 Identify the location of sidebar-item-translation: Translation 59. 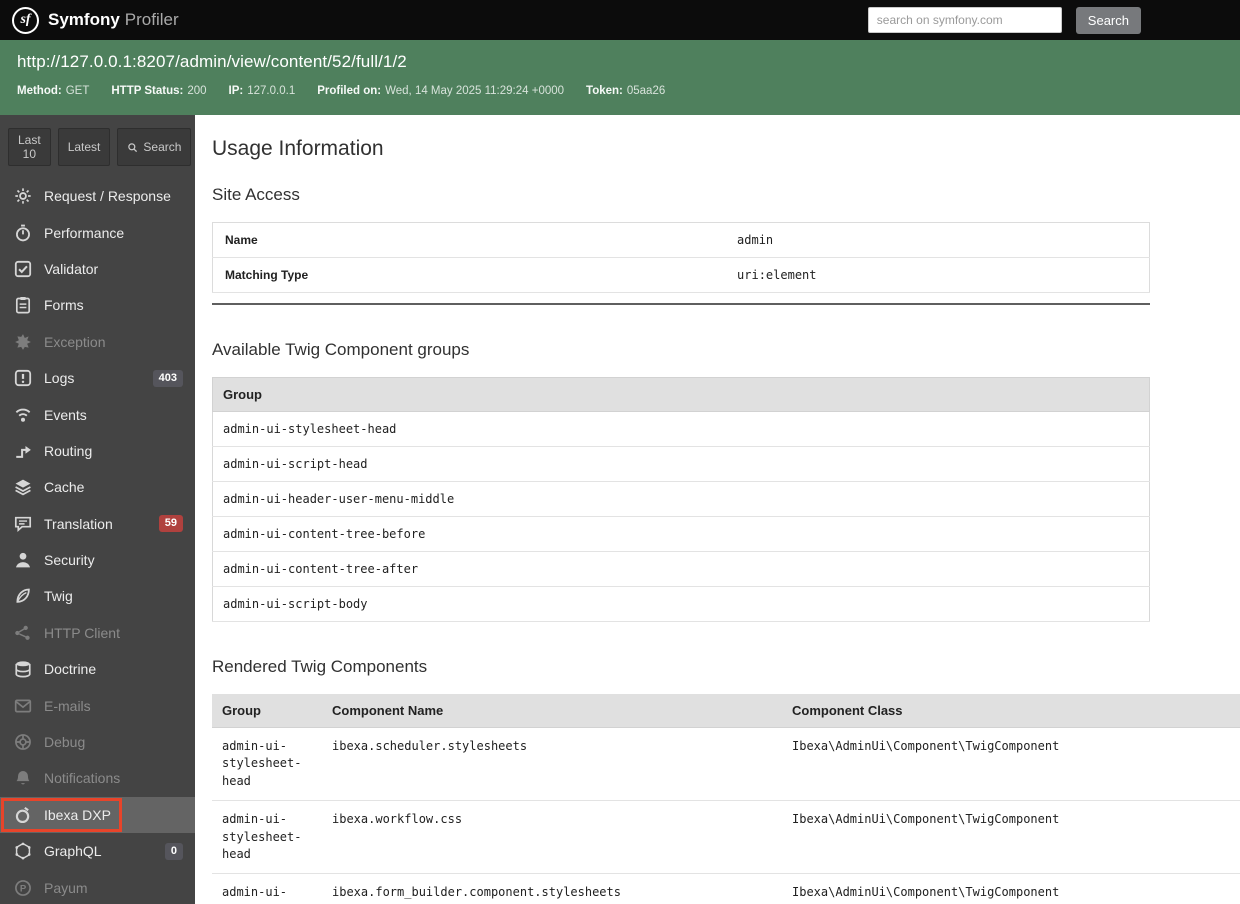
(97, 524).